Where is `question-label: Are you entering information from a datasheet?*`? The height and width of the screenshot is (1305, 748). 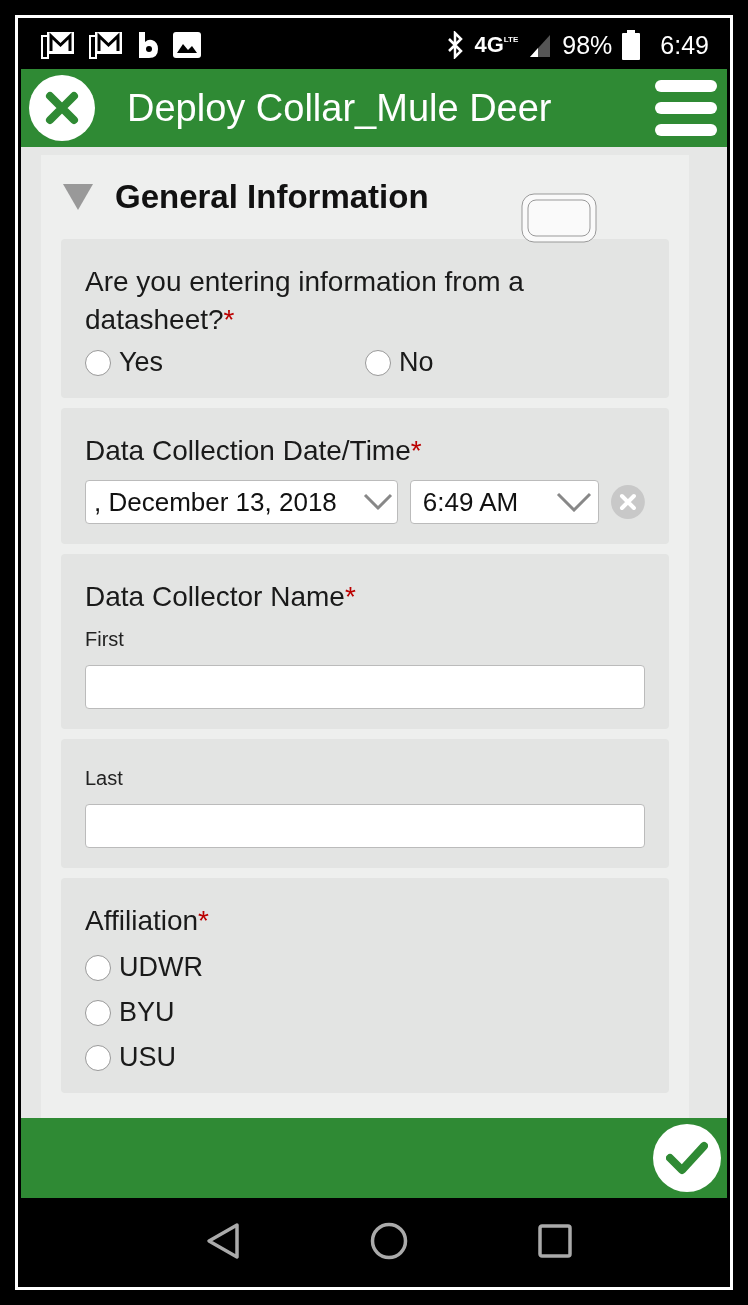
question-label: Are you entering information from a datasheet?* is located at coordinates (305, 301).